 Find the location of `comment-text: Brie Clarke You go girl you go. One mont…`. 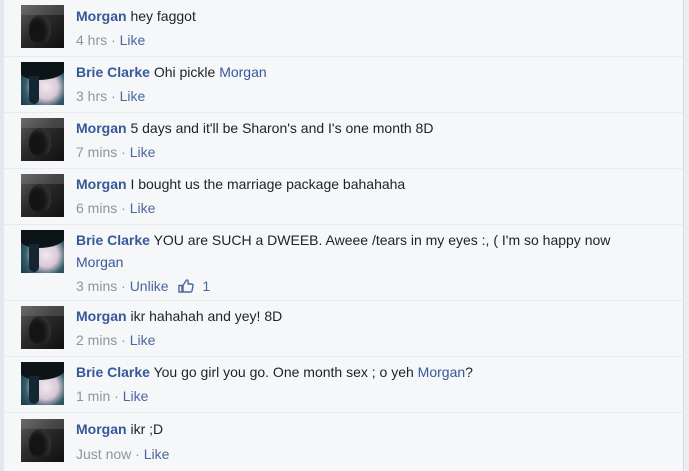

comment-text: Brie Clarke You go girl you go. One mont… is located at coordinates (371, 372).